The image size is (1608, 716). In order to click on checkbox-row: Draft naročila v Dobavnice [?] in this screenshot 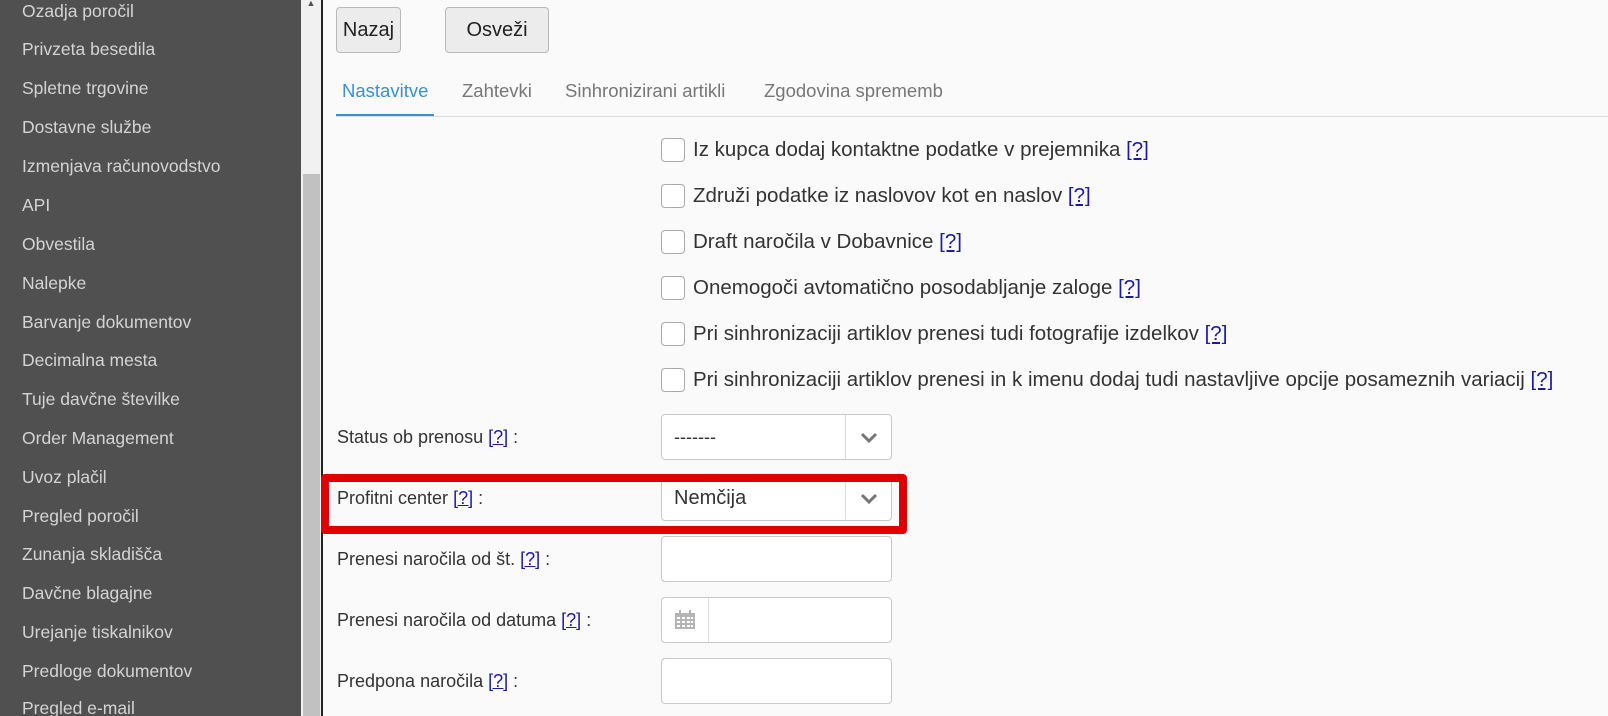, I will do `click(811, 242)`.